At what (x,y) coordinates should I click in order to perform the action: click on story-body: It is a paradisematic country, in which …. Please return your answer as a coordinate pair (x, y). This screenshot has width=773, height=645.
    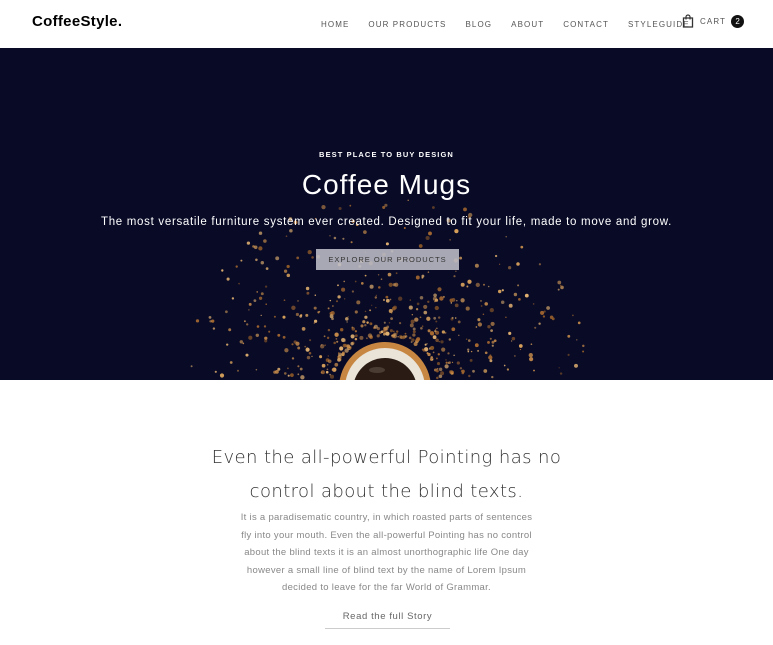
    Looking at the image, I should click on (386, 553).